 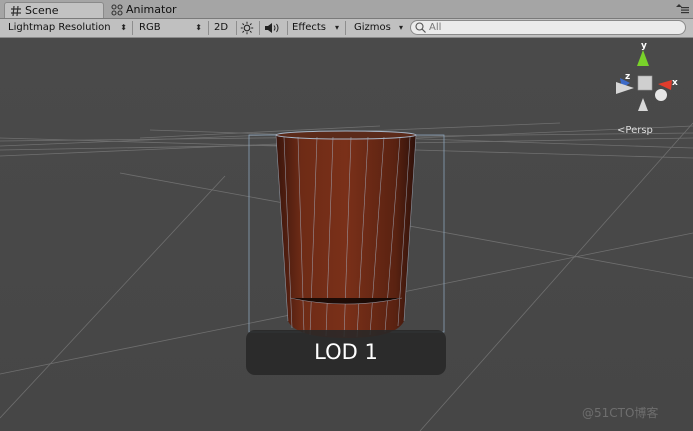 What do you see at coordinates (346, 234) in the screenshot?
I see `barrel-mesh` at bounding box center [346, 234].